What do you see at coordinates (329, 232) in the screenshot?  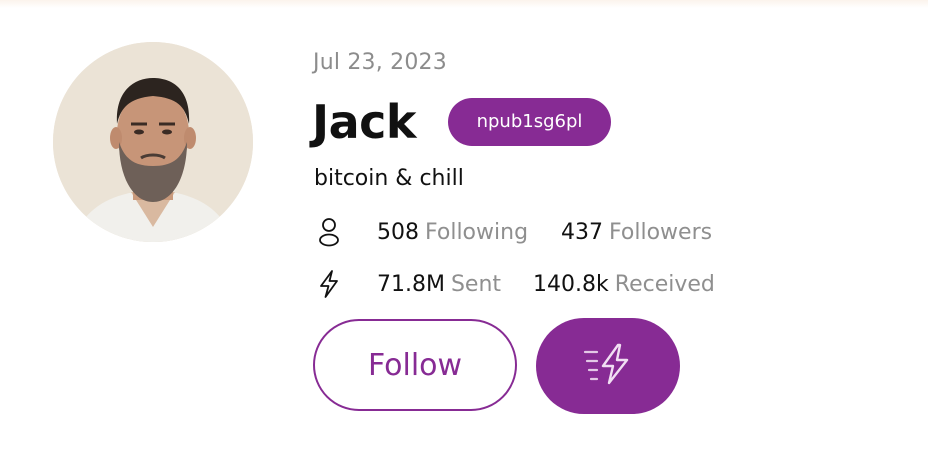 I see `person-icon` at bounding box center [329, 232].